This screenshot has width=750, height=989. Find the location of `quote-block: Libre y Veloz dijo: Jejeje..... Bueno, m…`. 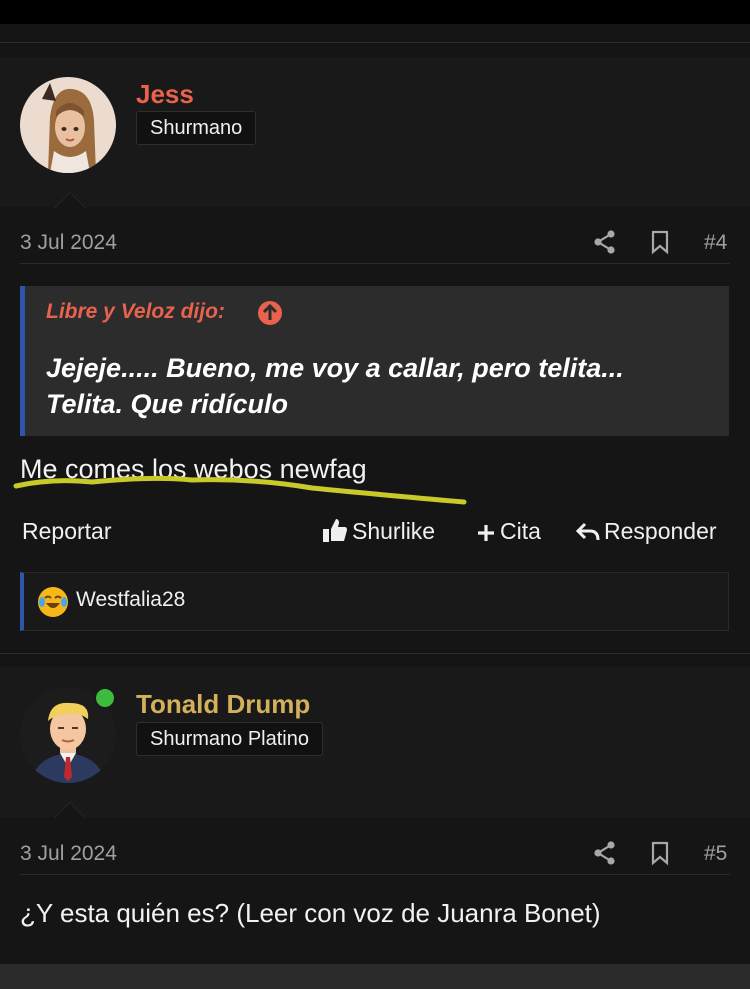

quote-block: Libre y Veloz dijo: Jejeje..... Bueno, m… is located at coordinates (374, 361).